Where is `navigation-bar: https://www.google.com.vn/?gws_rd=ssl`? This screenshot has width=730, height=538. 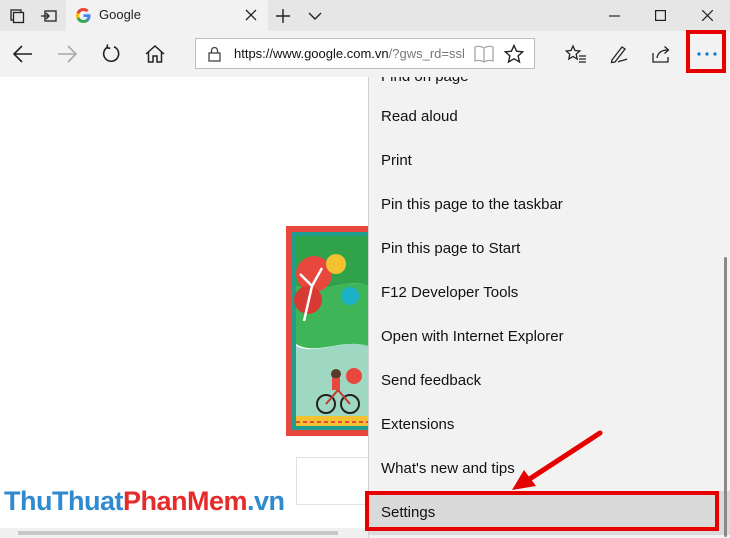 navigation-bar: https://www.google.com.vn/?gws_rd=ssl is located at coordinates (365, 54).